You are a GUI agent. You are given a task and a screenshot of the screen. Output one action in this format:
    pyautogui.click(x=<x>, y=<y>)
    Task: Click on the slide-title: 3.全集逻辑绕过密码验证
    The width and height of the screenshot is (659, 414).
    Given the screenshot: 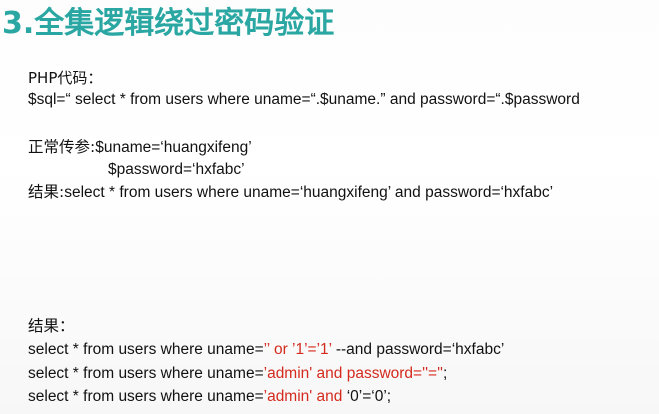 What is the action you would take?
    pyautogui.click(x=168, y=23)
    